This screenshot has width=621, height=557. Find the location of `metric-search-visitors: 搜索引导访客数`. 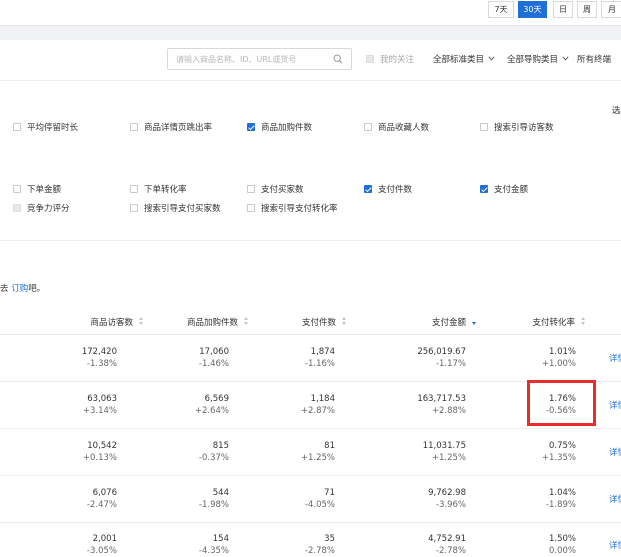

metric-search-visitors: 搜索引导访客数 is located at coordinates (517, 127).